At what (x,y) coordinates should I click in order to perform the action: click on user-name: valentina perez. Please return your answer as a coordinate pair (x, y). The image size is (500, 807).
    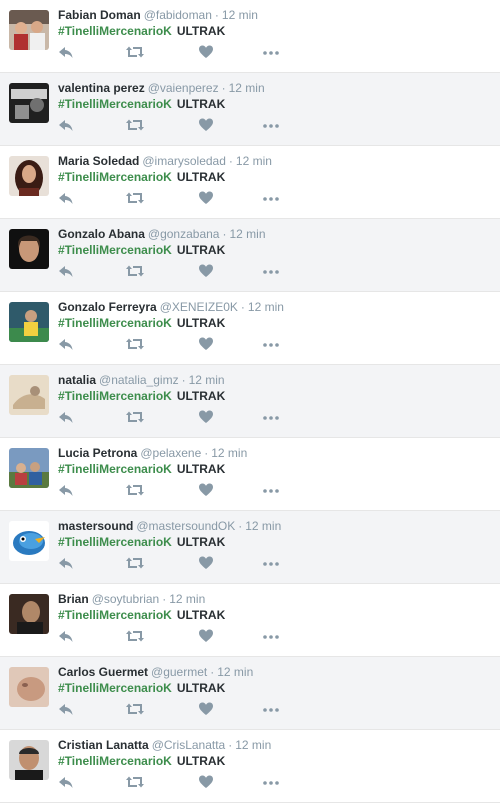
    Looking at the image, I should click on (101, 88).